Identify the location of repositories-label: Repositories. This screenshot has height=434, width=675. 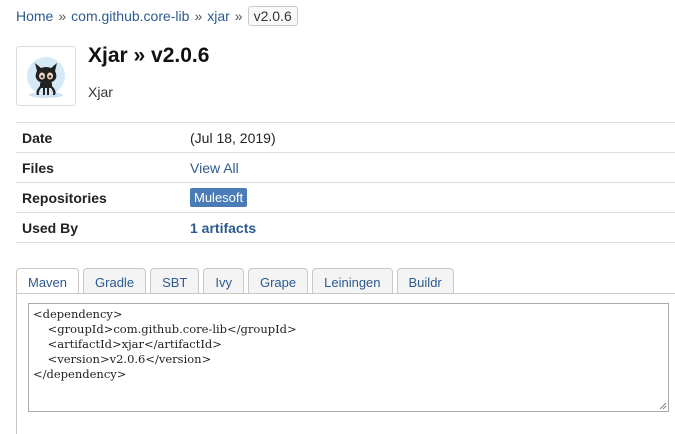
(100, 197).